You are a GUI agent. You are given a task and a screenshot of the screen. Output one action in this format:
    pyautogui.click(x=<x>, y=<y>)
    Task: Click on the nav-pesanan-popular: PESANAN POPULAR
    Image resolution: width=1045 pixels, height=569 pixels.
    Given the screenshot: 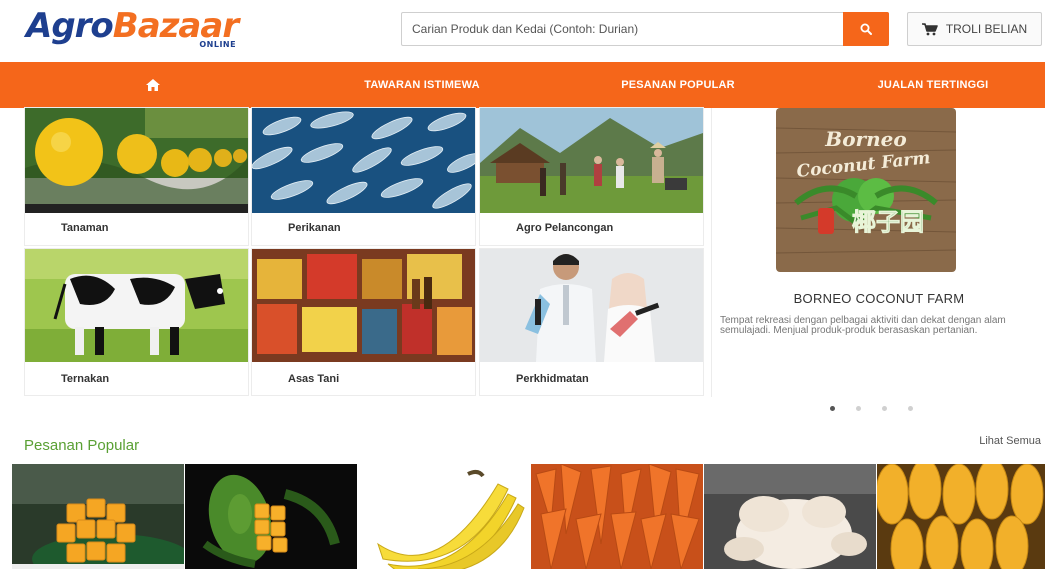 What is the action you would take?
    pyautogui.click(x=678, y=85)
    